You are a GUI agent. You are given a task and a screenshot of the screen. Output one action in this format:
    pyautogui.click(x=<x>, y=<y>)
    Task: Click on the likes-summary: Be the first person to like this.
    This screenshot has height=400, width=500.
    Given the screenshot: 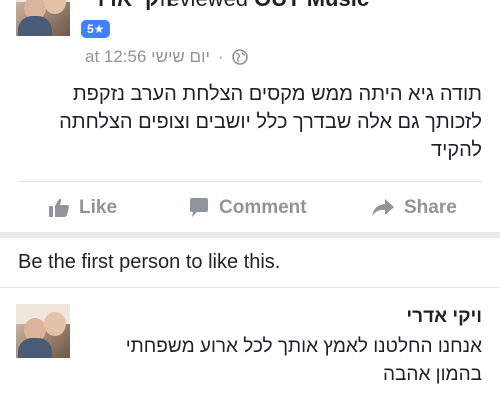 What is the action you would take?
    pyautogui.click(x=149, y=262)
    